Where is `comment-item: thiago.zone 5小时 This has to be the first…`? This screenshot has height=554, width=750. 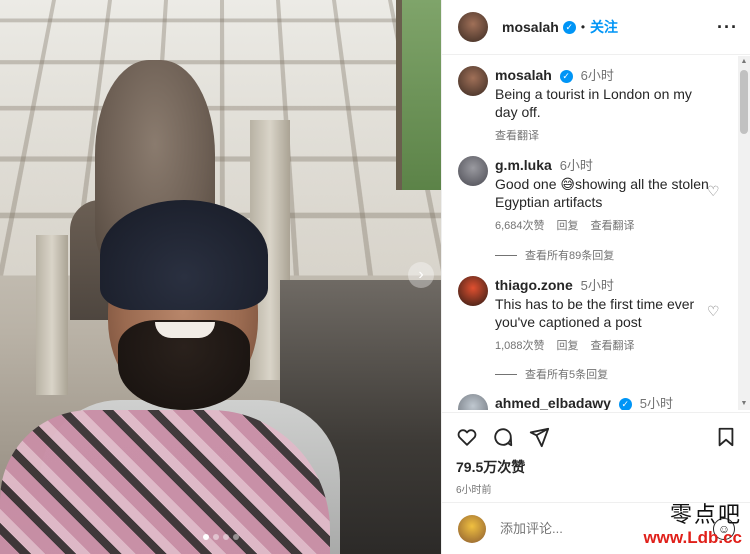 comment-item: thiago.zone 5小时 This has to be the first… is located at coordinates (588, 314).